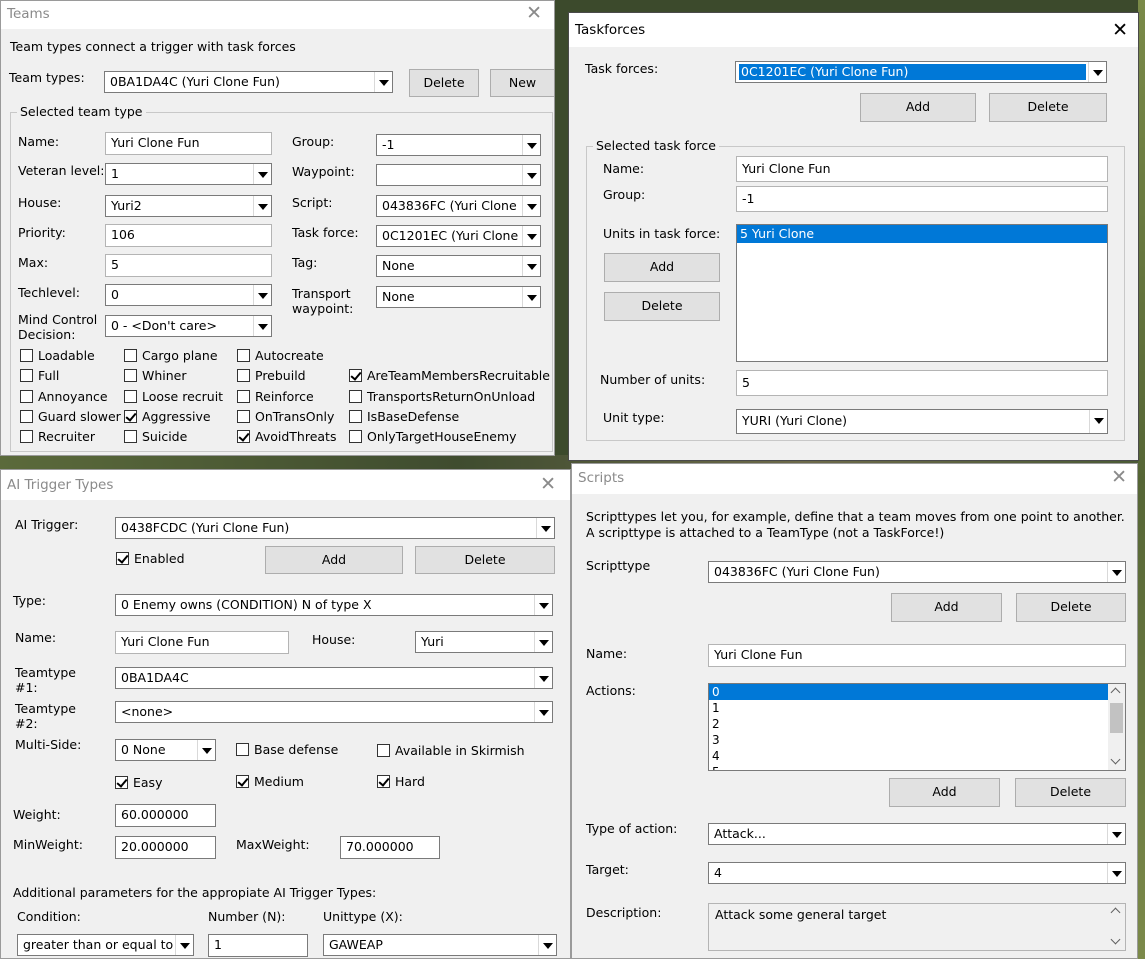 The width and height of the screenshot is (1145, 959). I want to click on script-delete-button: Delete, so click(1071, 607).